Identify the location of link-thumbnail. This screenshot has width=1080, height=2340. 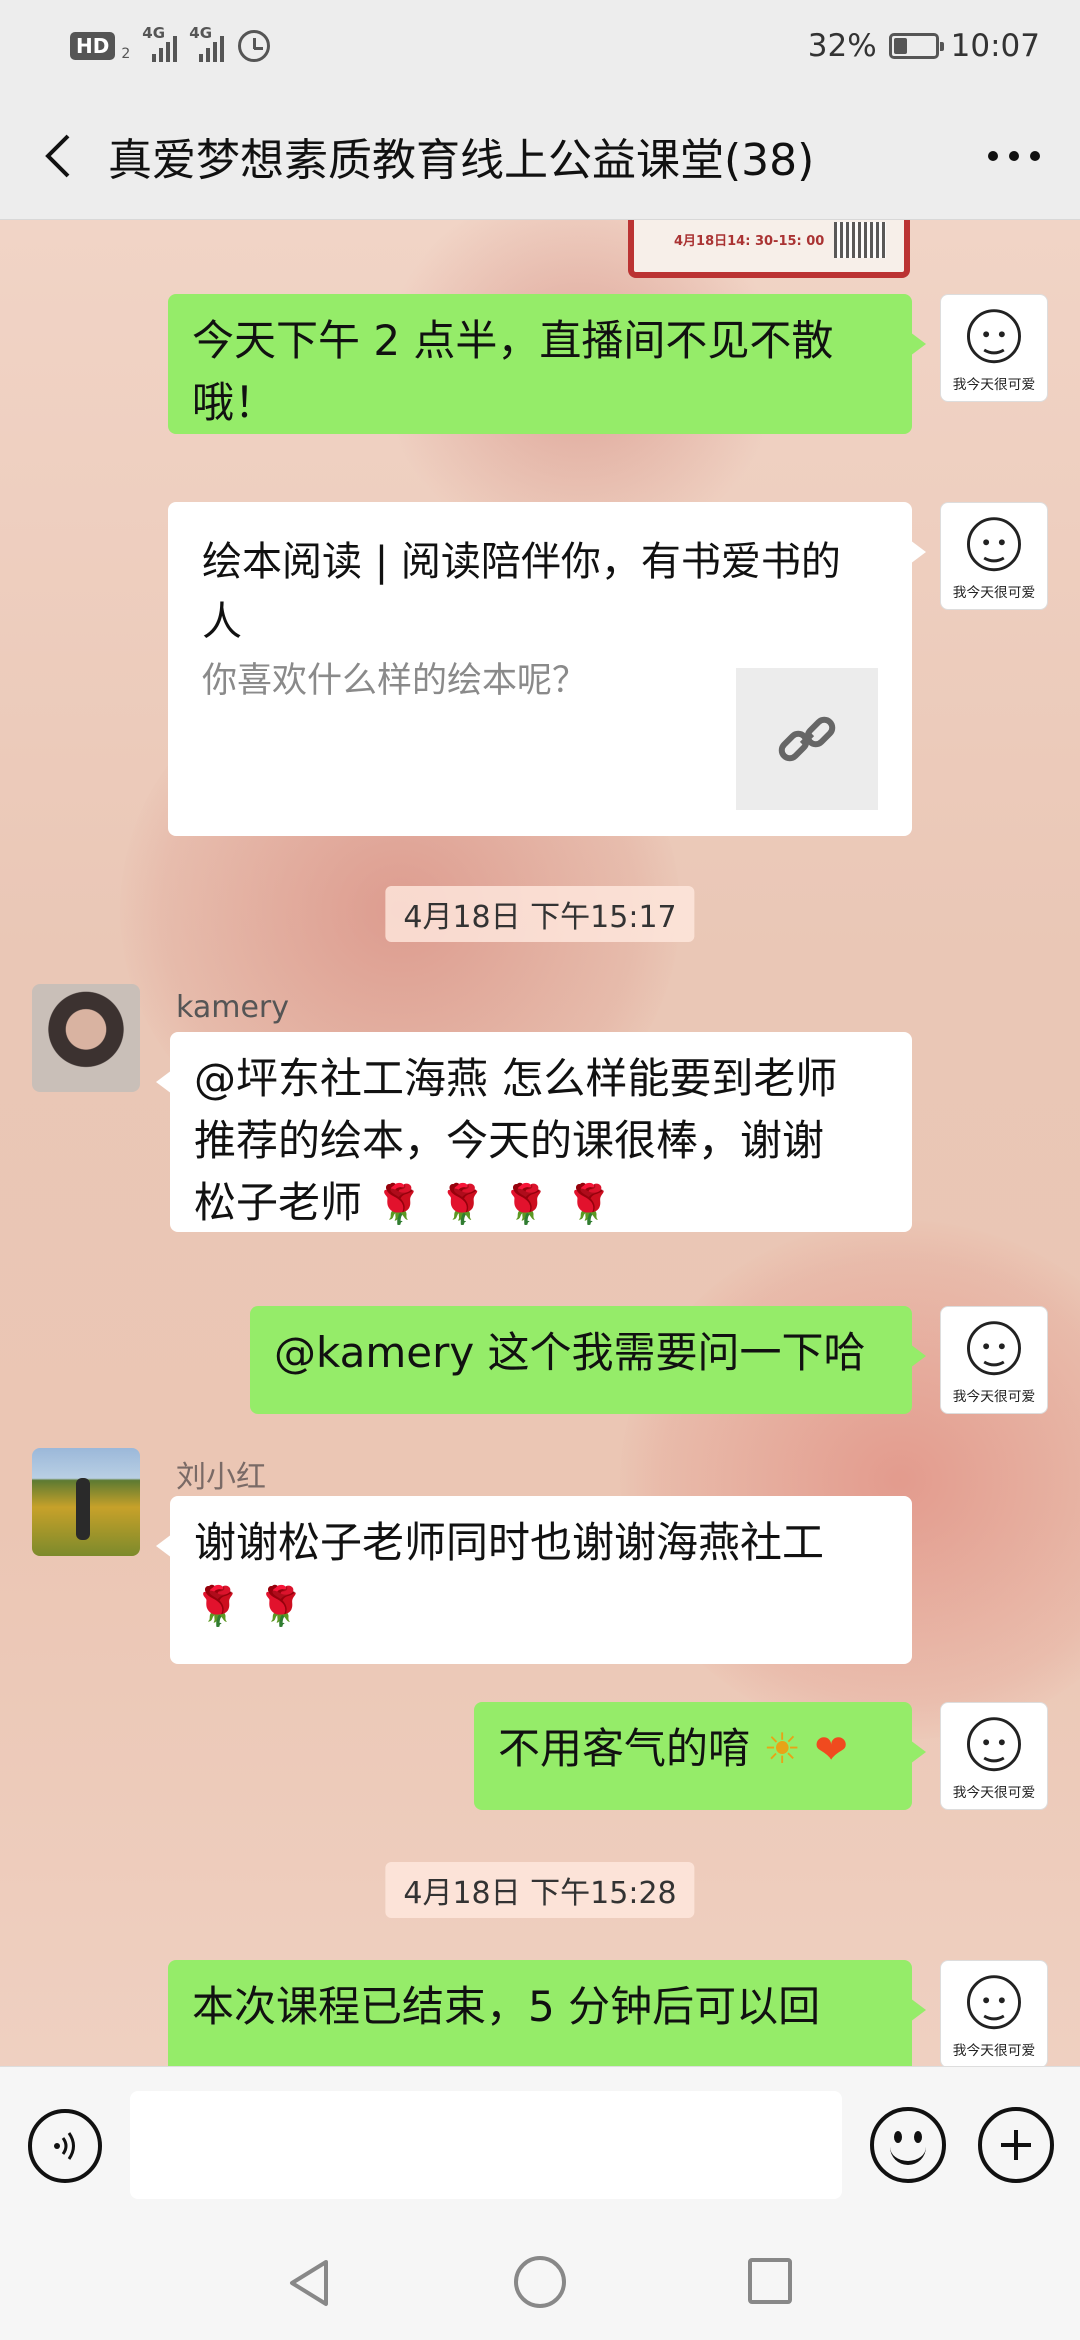
(807, 739).